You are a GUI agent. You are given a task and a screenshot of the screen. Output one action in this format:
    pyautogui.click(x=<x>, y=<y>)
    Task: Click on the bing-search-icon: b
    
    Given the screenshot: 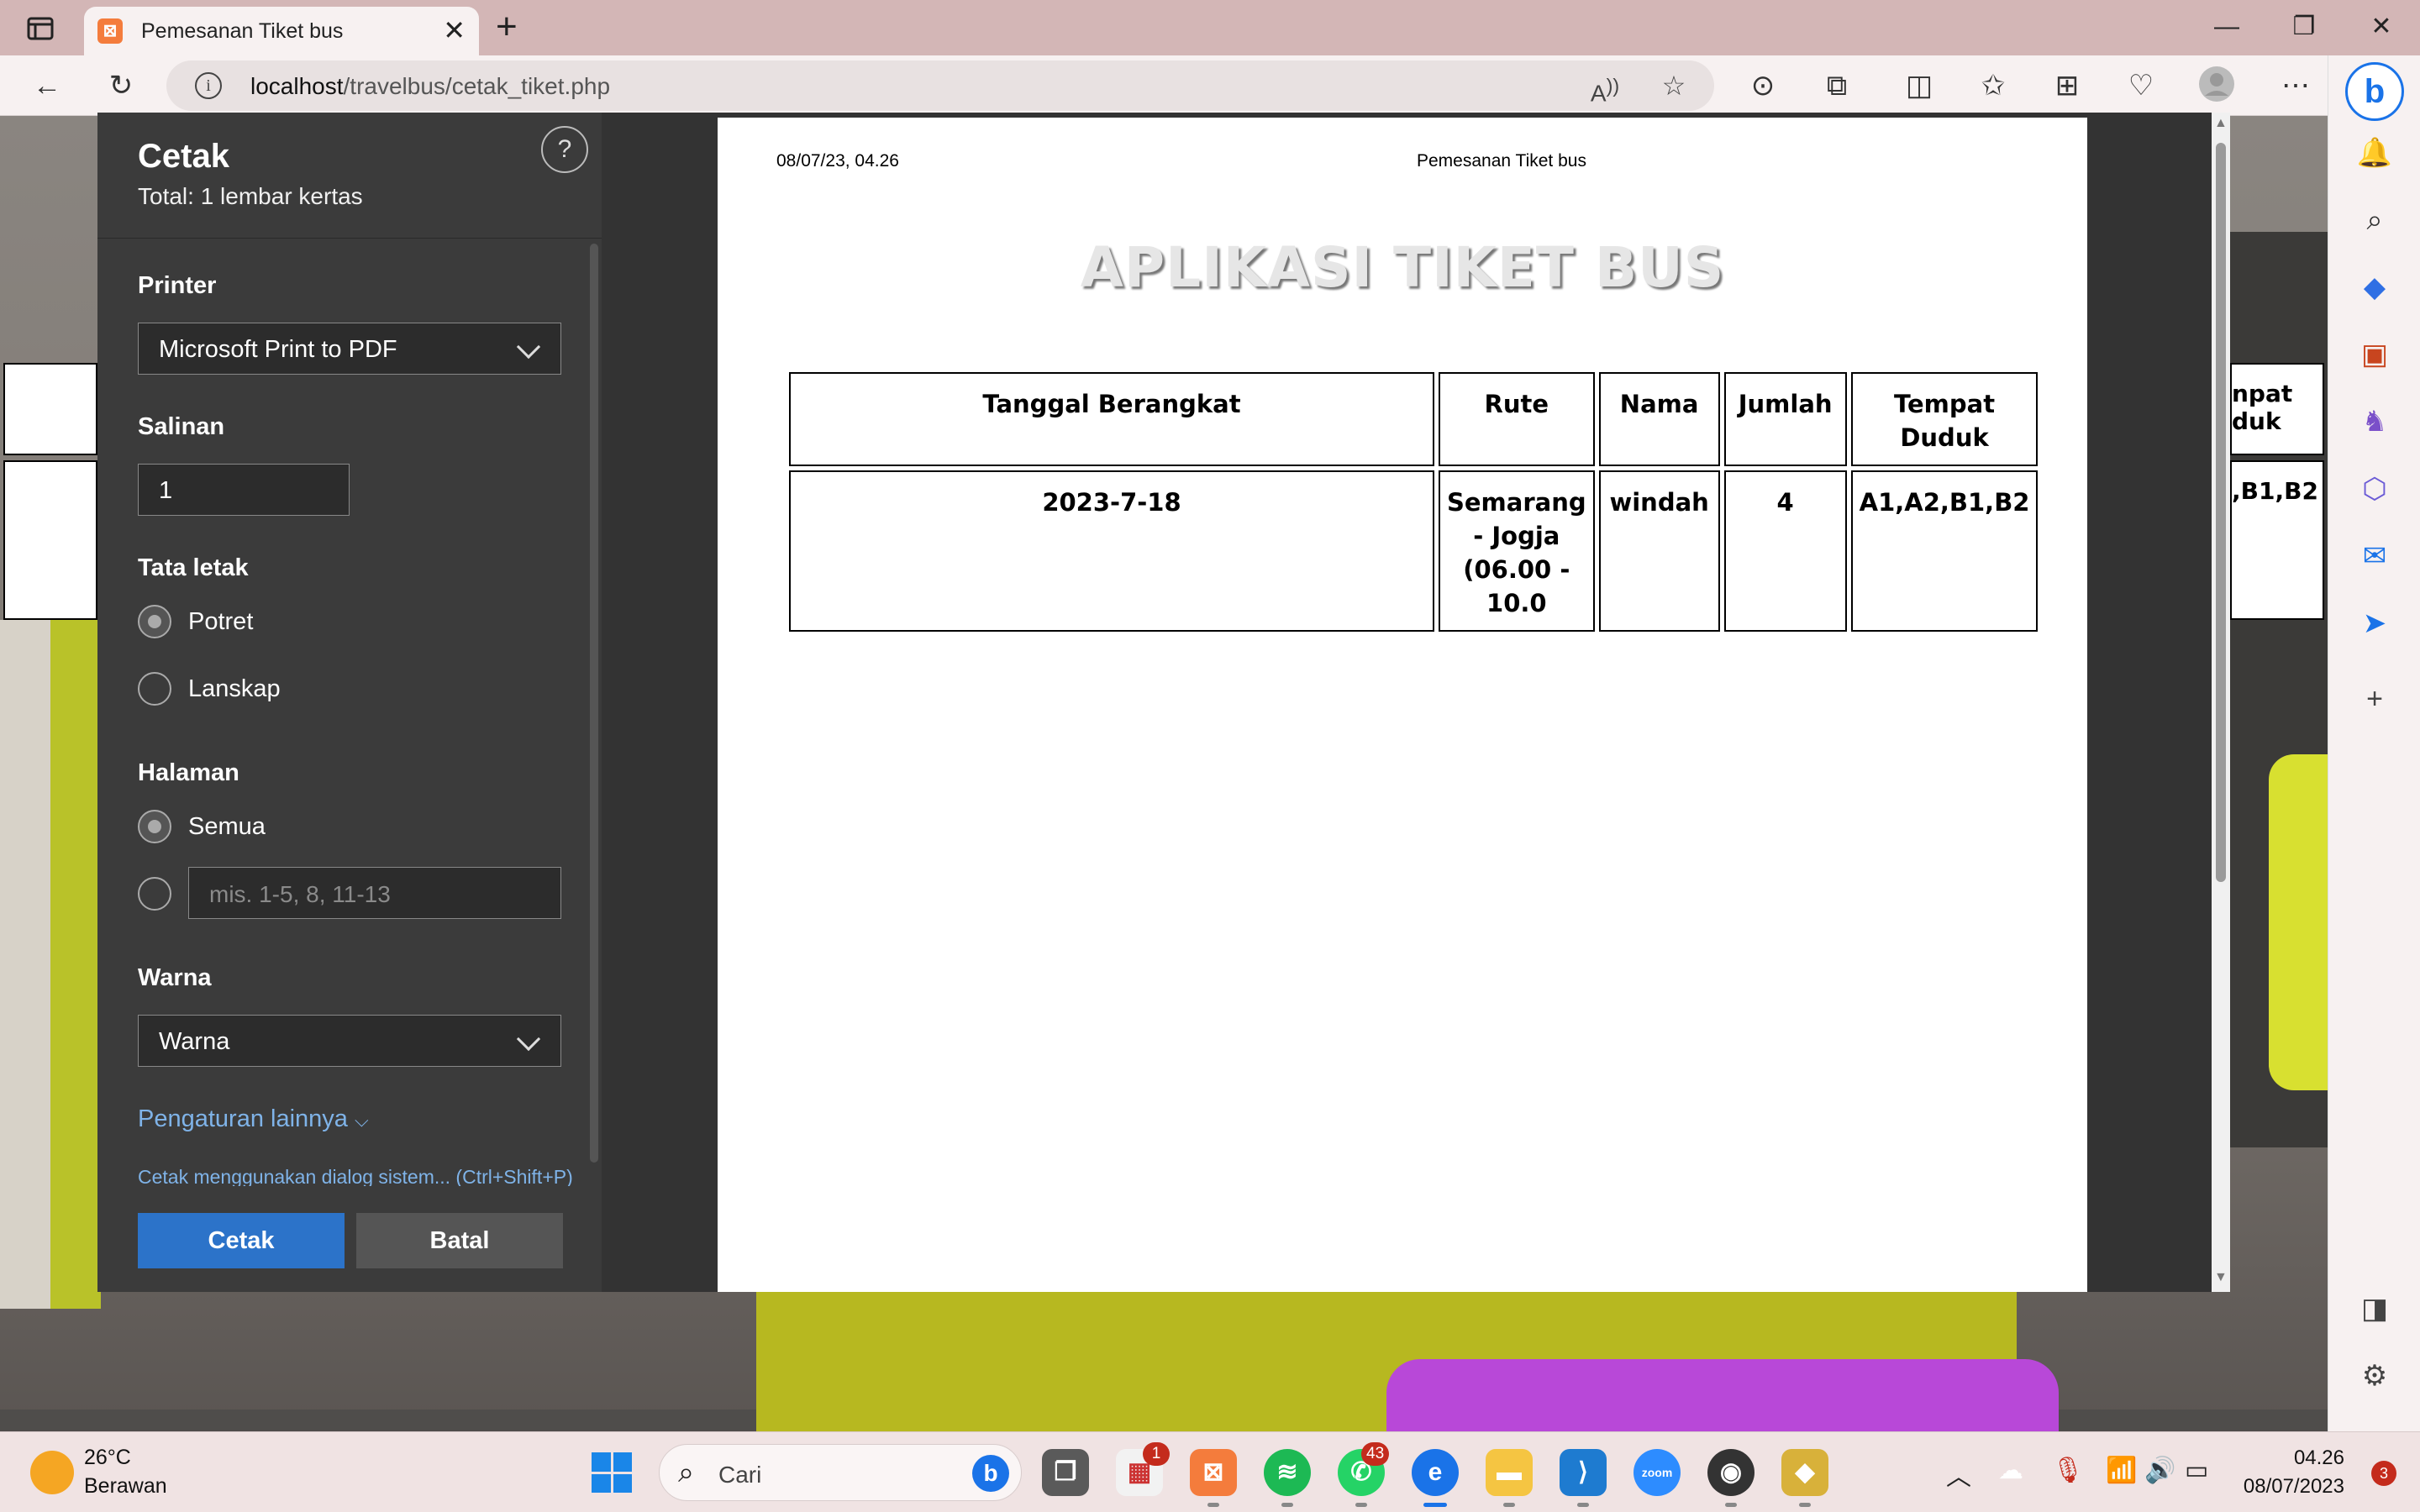 What is the action you would take?
    pyautogui.click(x=991, y=1473)
    